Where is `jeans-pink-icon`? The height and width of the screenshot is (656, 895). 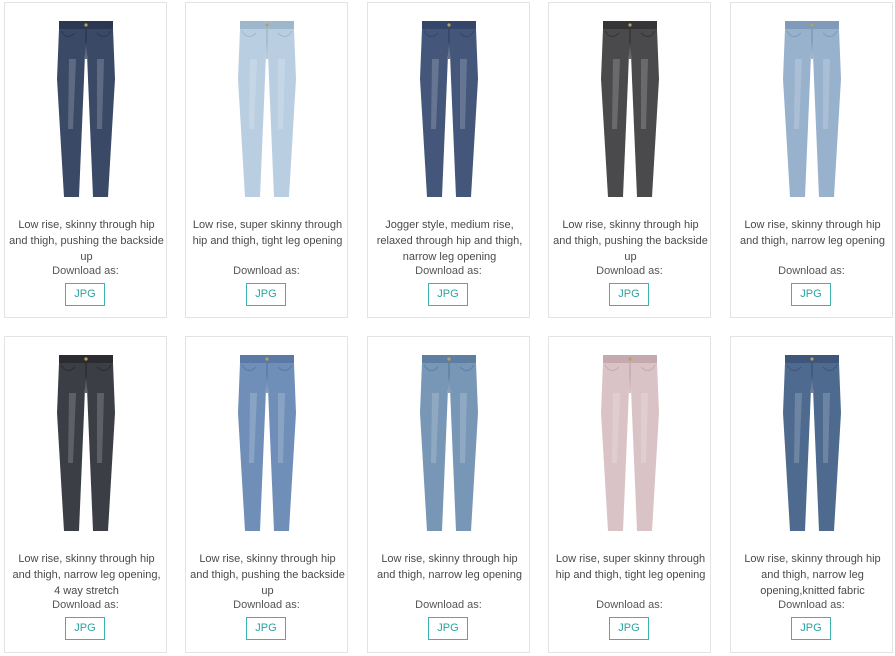
jeans-pink-icon is located at coordinates (629, 443).